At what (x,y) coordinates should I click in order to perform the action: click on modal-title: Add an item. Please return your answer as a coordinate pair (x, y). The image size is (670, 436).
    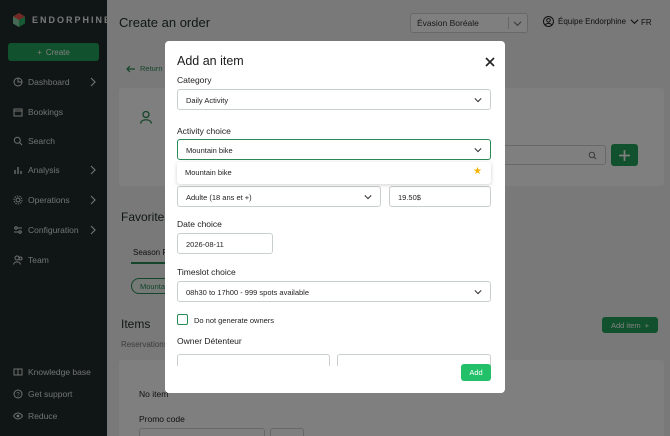
    Looking at the image, I should click on (210, 61).